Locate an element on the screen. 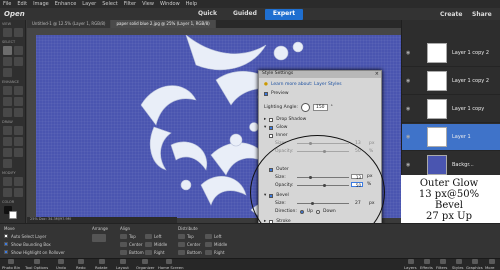  align-bottom-icon is located at coordinates (123, 252).